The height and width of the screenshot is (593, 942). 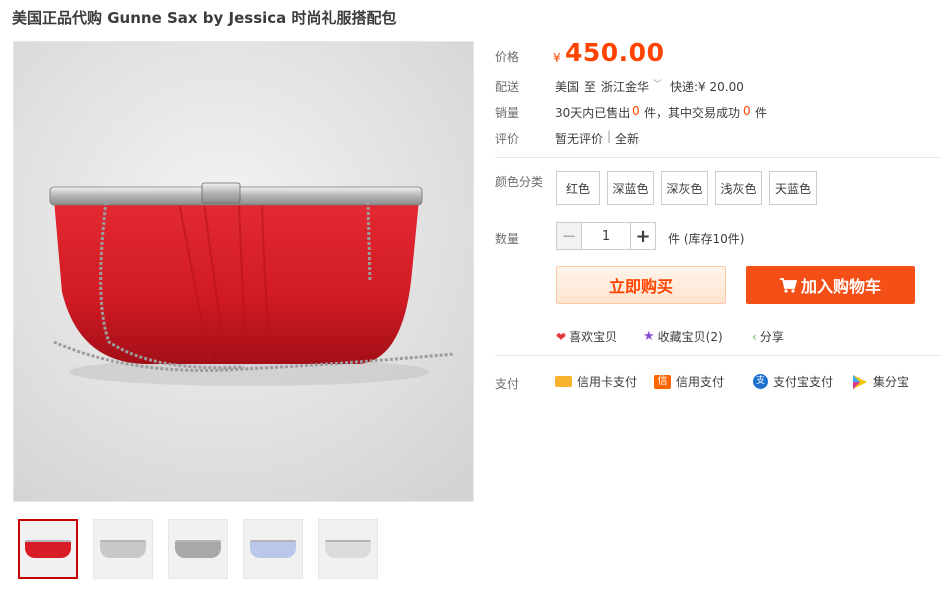 What do you see at coordinates (204, 18) in the screenshot?
I see `page-title: 美国正品代购 Gunne Sax by Jessica 时尚礼服搭配包` at bounding box center [204, 18].